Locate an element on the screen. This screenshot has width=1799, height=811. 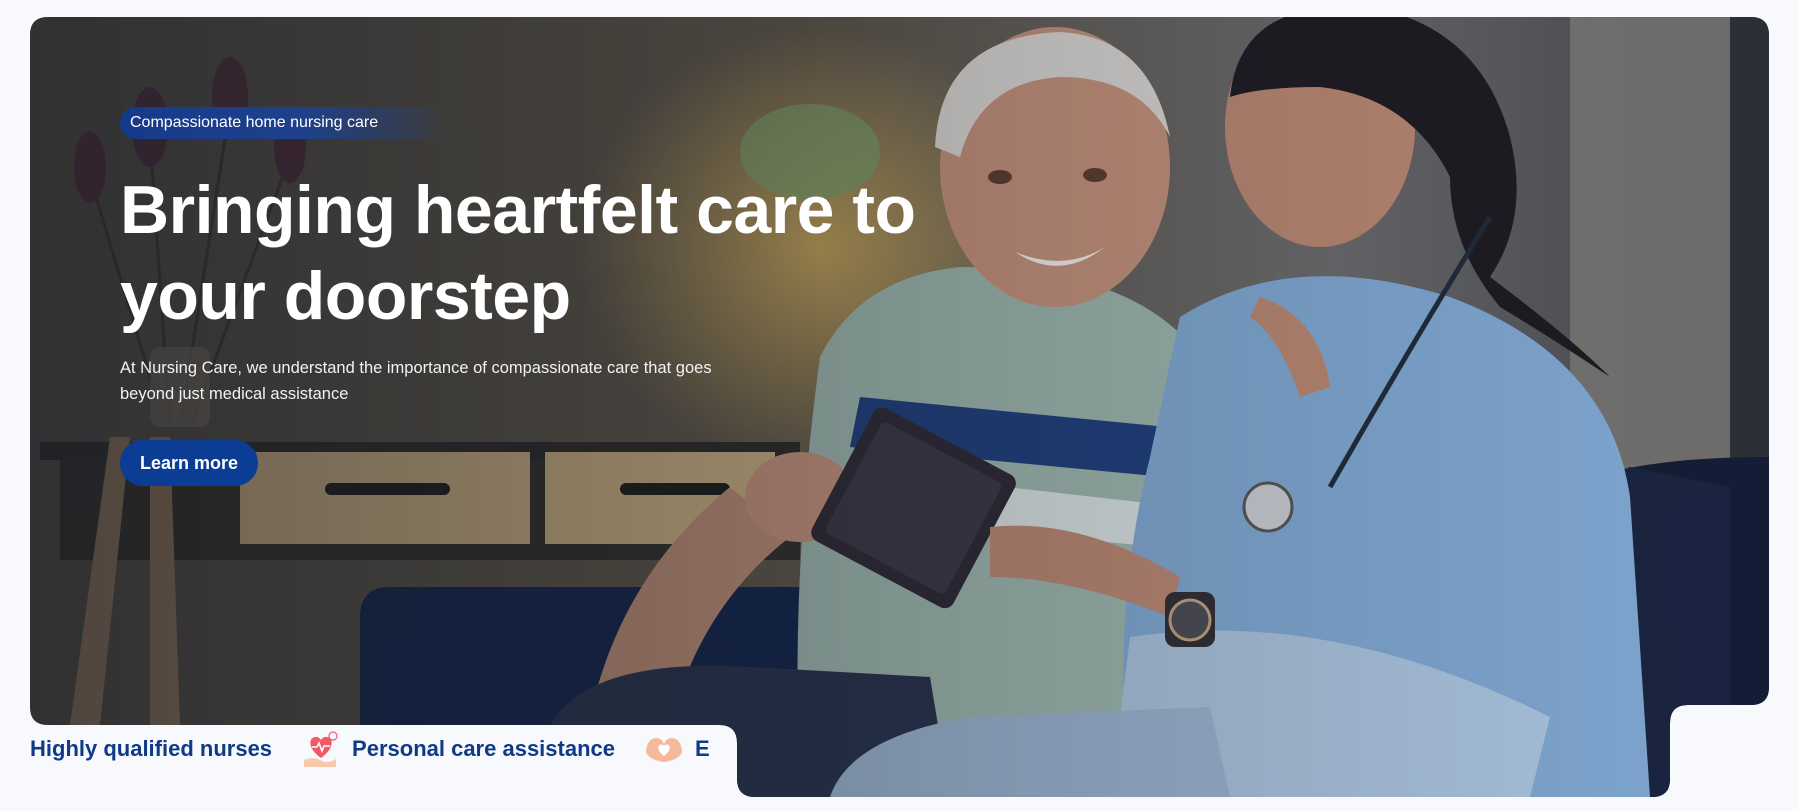
hero-badge: Compassionate home nursing care is located at coordinates (284, 123).